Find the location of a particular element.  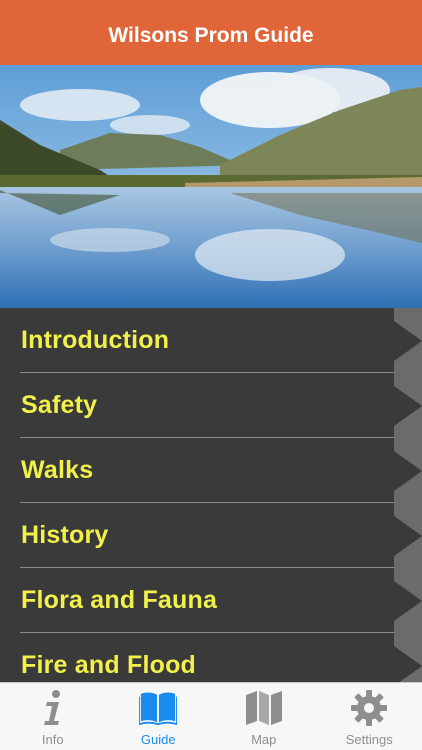

tab-label: Info is located at coordinates (52, 739).